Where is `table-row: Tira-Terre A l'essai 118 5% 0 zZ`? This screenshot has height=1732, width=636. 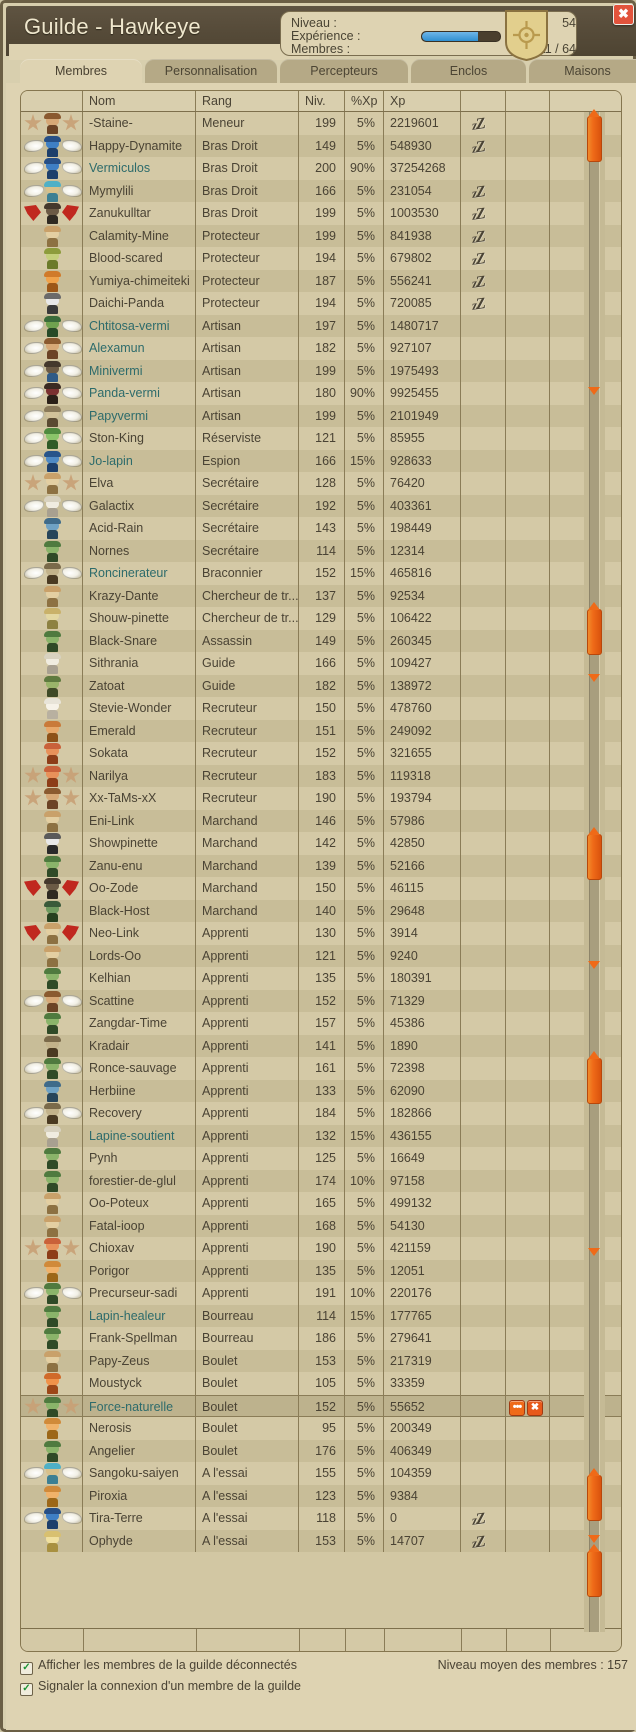
table-row: Tira-Terre A l'essai 118 5% 0 zZ is located at coordinates (321, 1518).